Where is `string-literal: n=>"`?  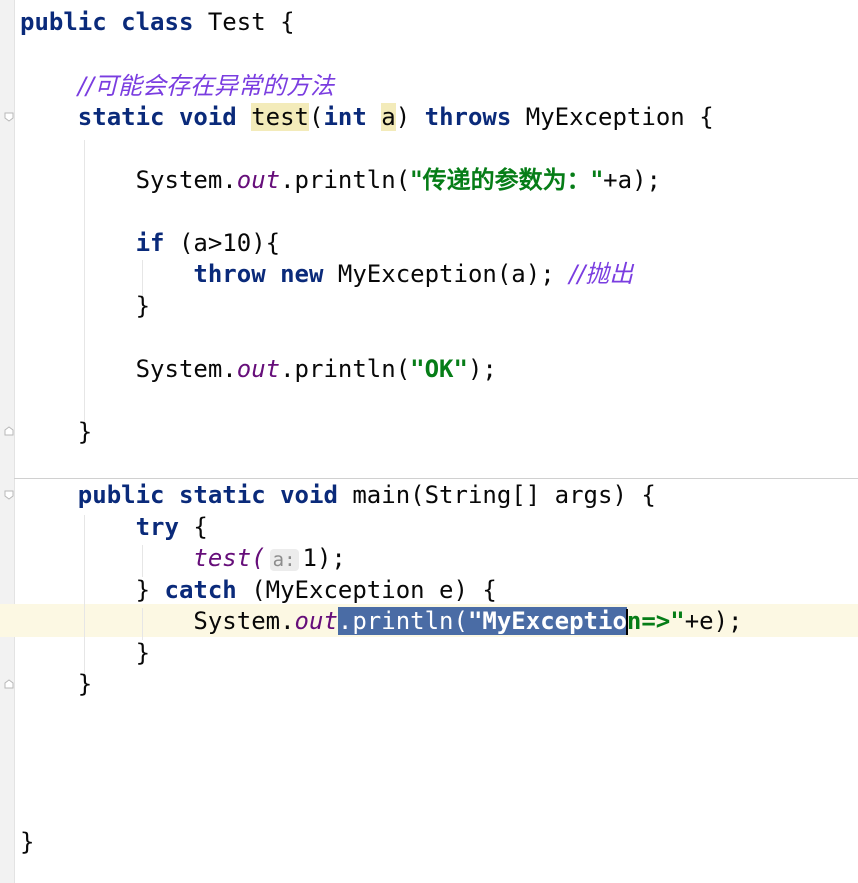
string-literal: n=>" is located at coordinates (655, 621).